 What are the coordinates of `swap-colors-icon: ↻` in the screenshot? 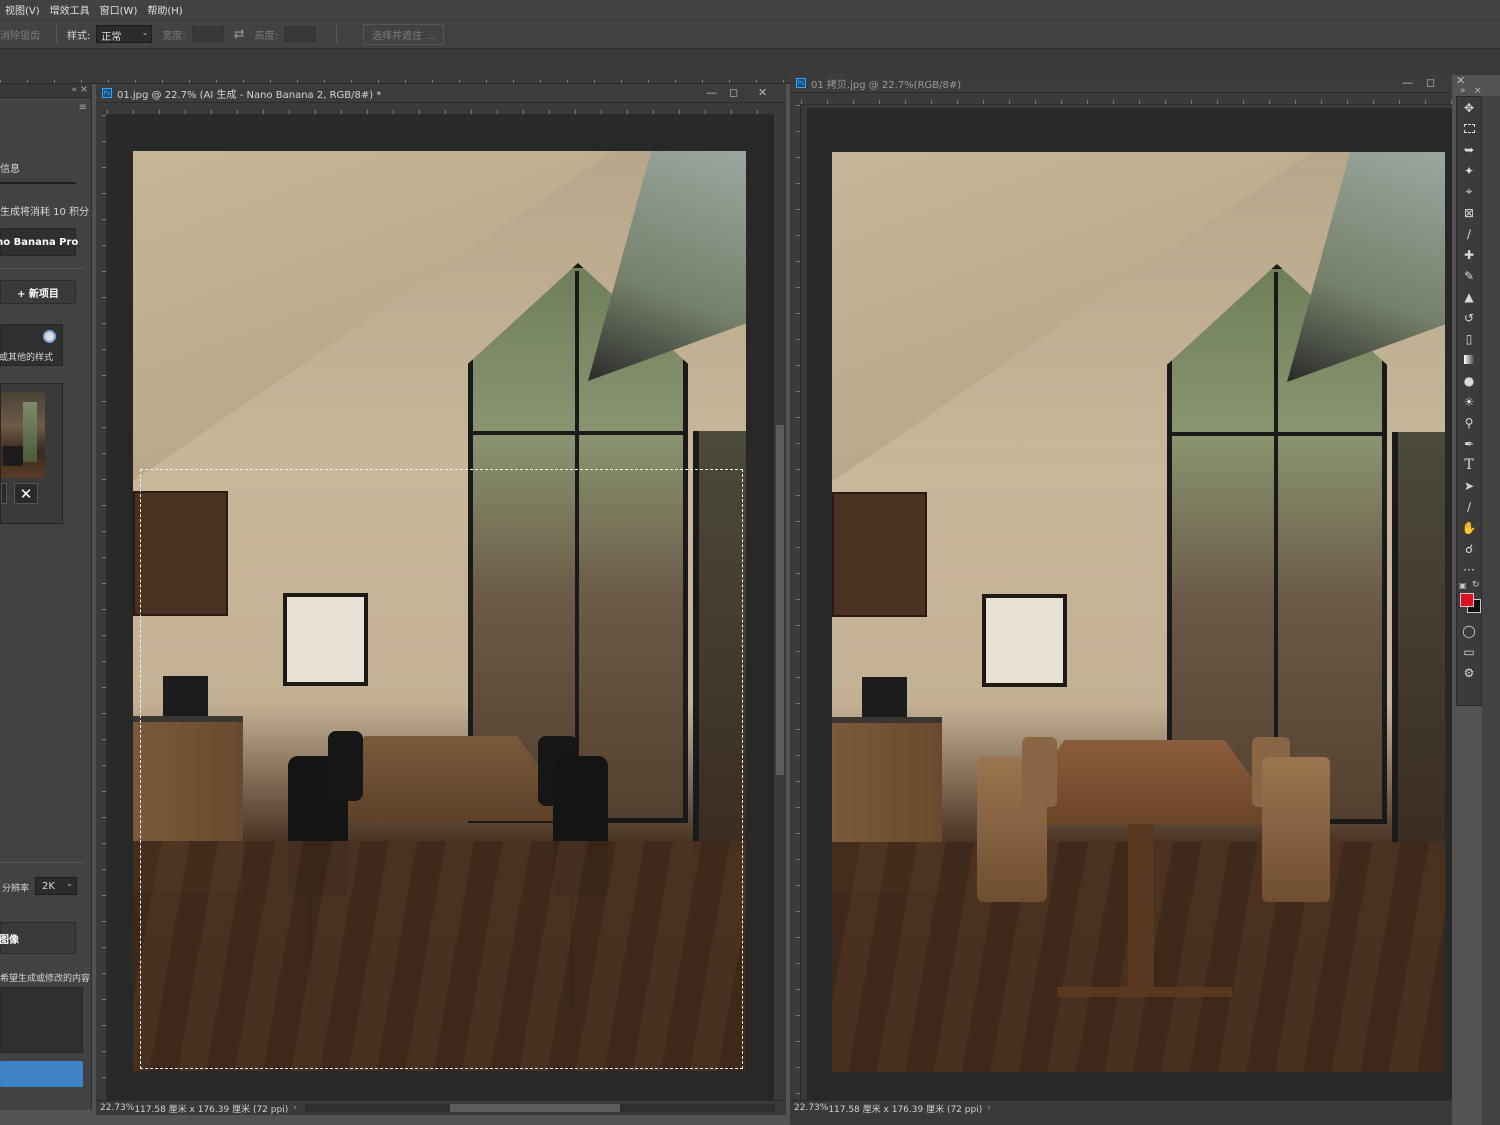 It's located at (1476, 585).